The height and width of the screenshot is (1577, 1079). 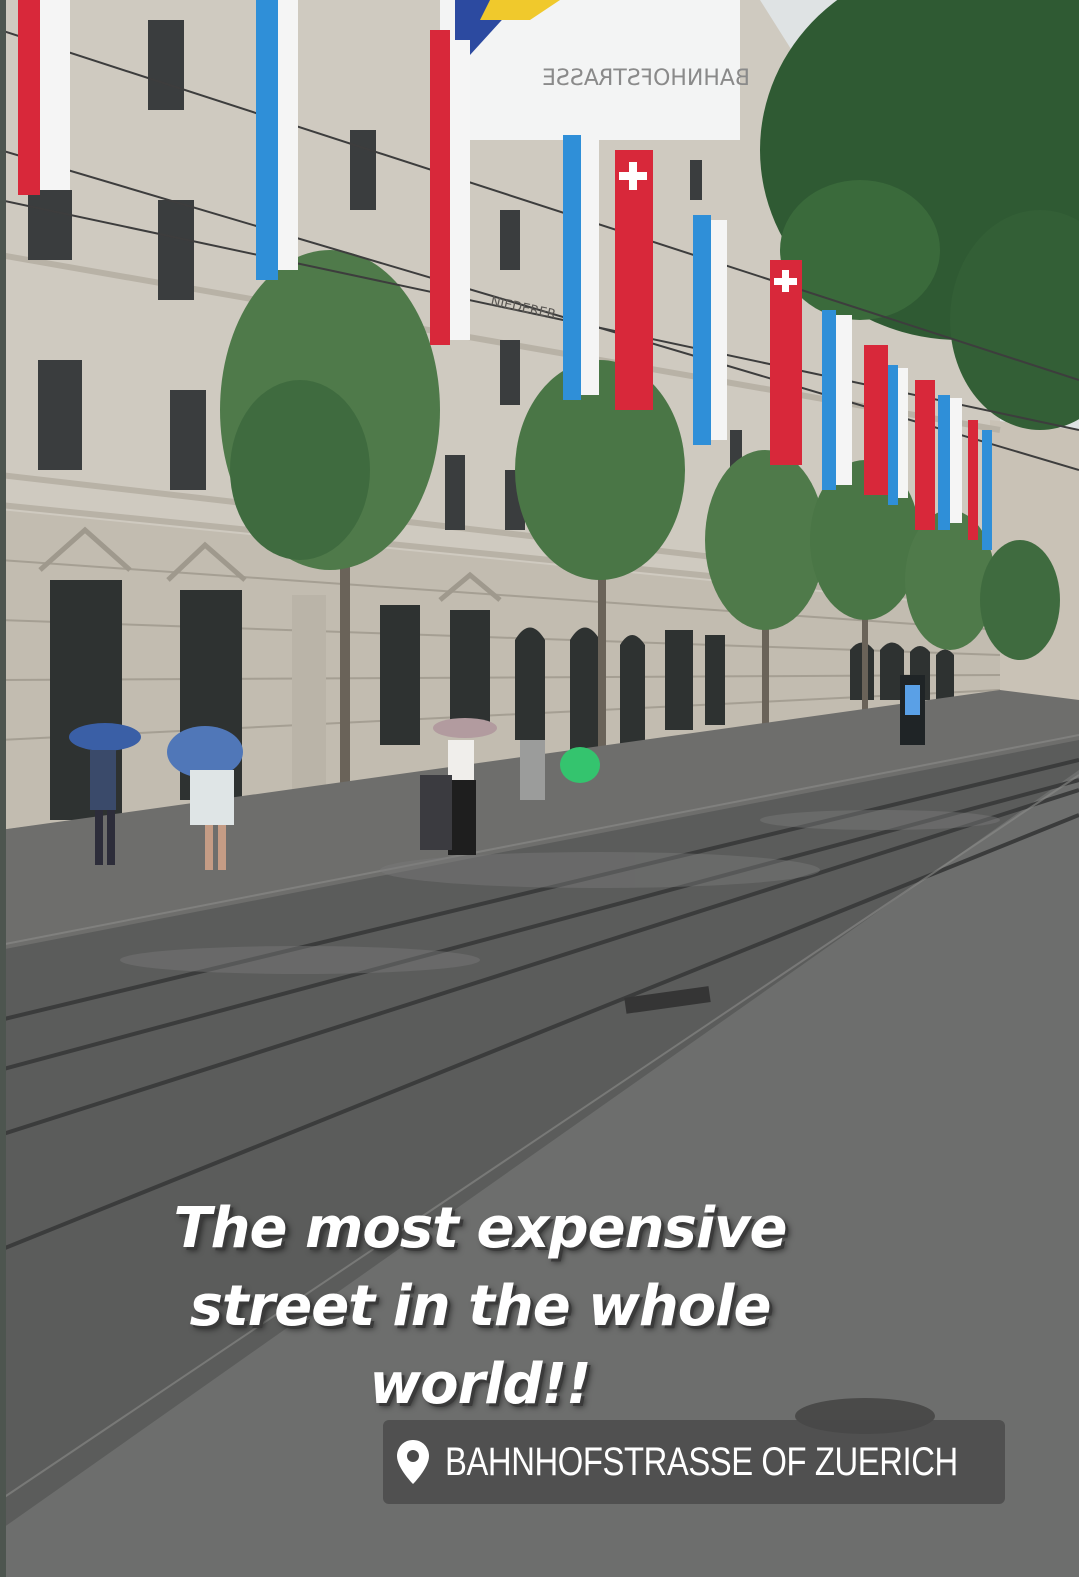 I want to click on caption-line-1: The most expensive, so click(x=480, y=1228).